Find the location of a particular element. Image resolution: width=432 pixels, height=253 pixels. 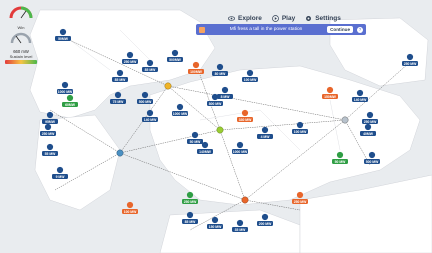

hub-north is located at coordinates (168, 86).